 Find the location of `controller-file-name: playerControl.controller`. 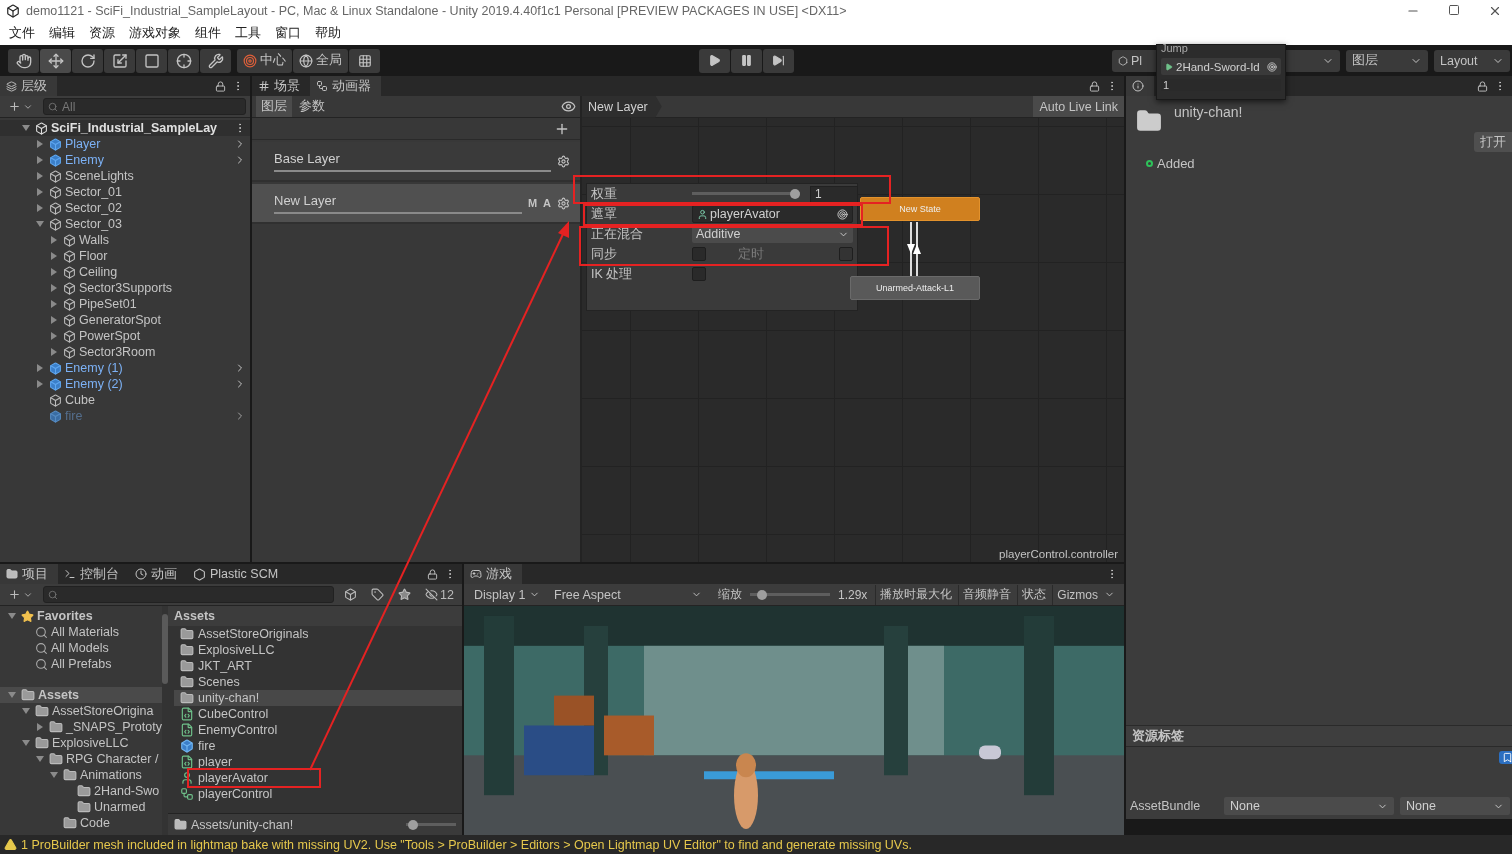

controller-file-name: playerControl.controller is located at coordinates (1058, 554).